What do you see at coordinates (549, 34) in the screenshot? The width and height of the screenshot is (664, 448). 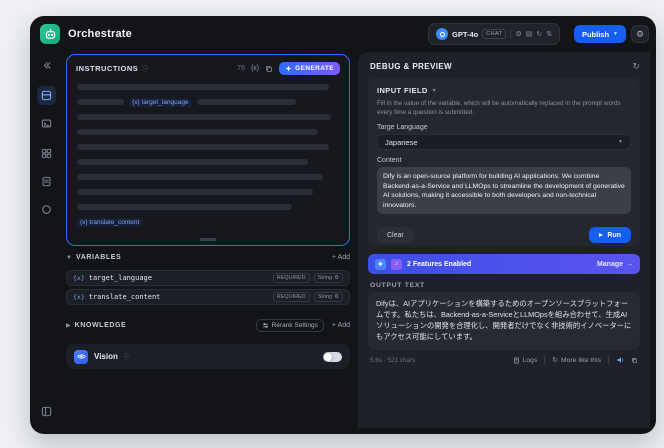 I see `model-swap-icon: ⇅` at bounding box center [549, 34].